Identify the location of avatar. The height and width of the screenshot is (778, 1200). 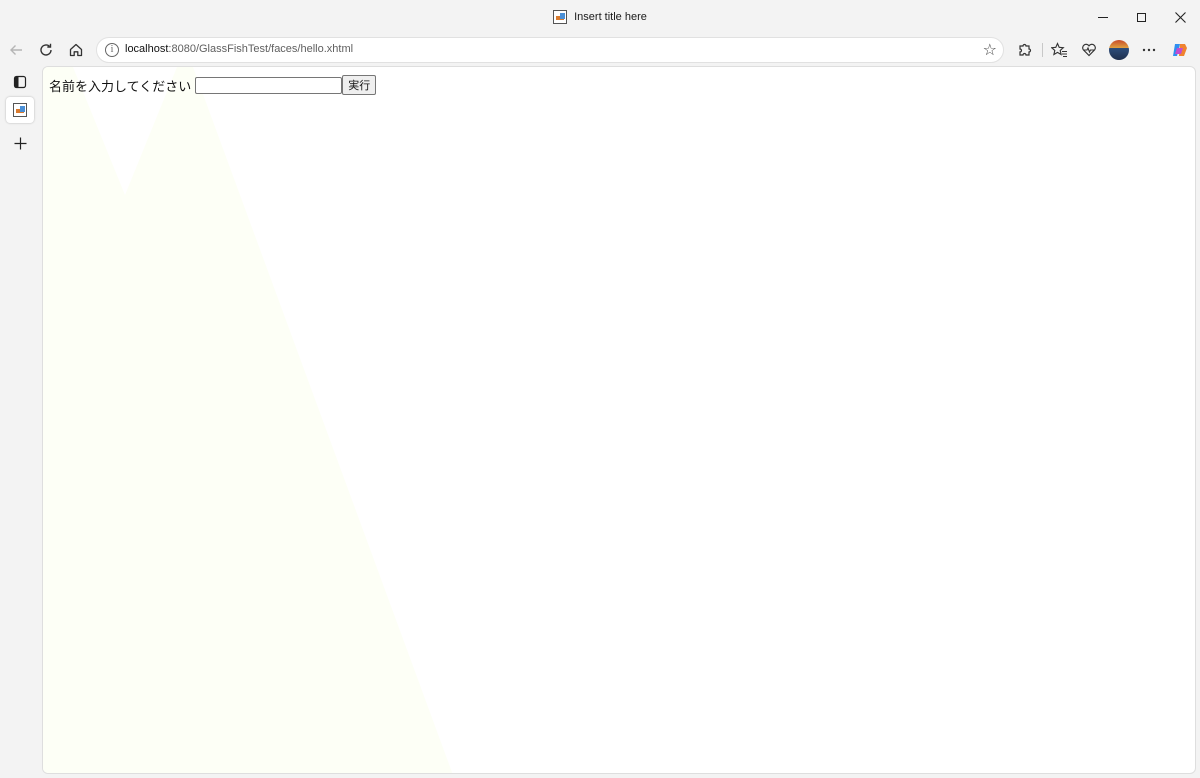
(1119, 50).